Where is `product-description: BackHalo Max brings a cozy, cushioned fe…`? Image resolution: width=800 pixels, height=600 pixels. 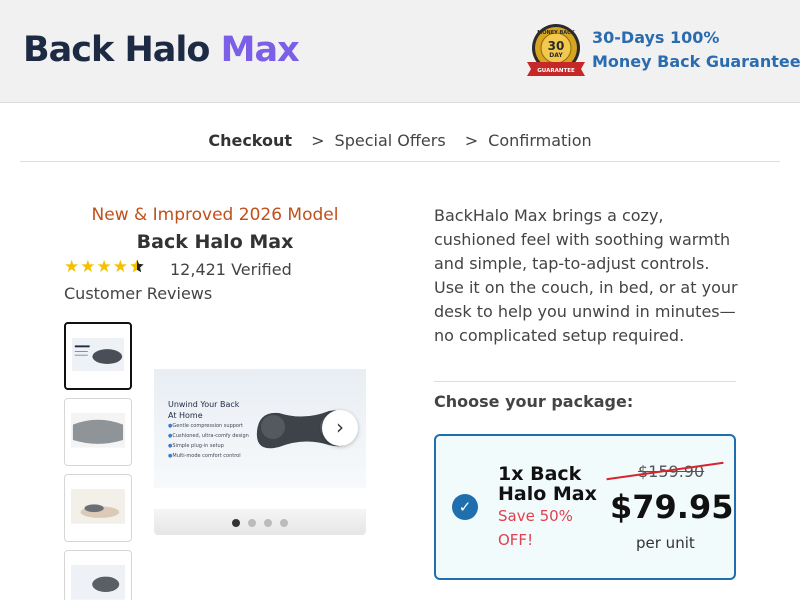
product-description: BackHalo Max brings a cozy, cushioned fe… is located at coordinates (586, 275).